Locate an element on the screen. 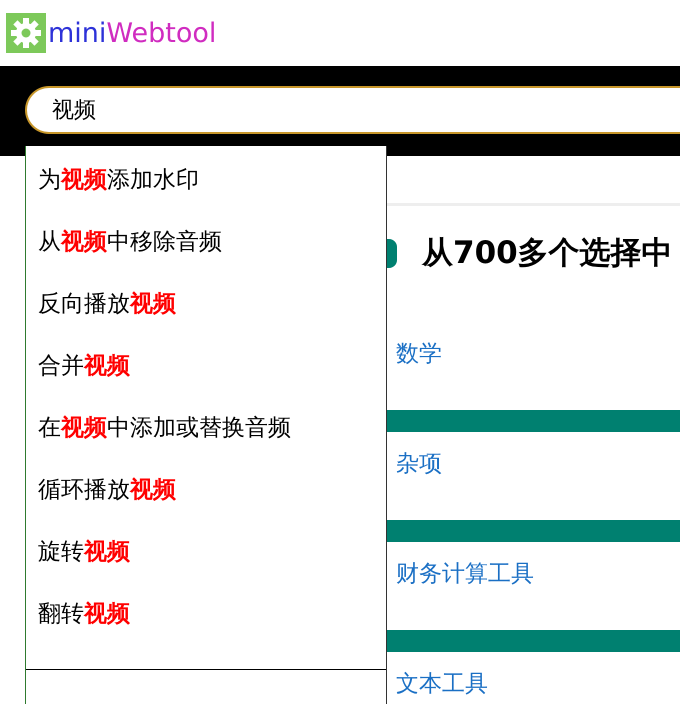 Image resolution: width=680 pixels, height=704 pixels. search-field: 视频 is located at coordinates (352, 110).